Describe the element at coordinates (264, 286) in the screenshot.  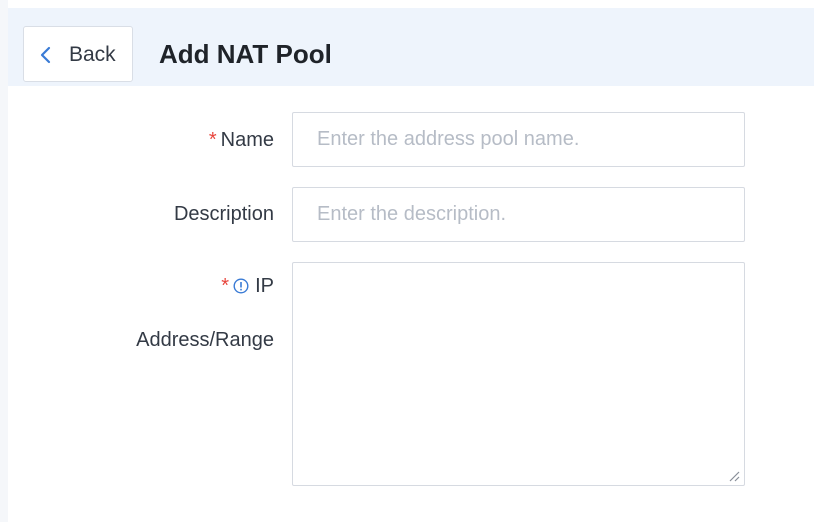
I see `ip-range-label-line1: IP` at that location.